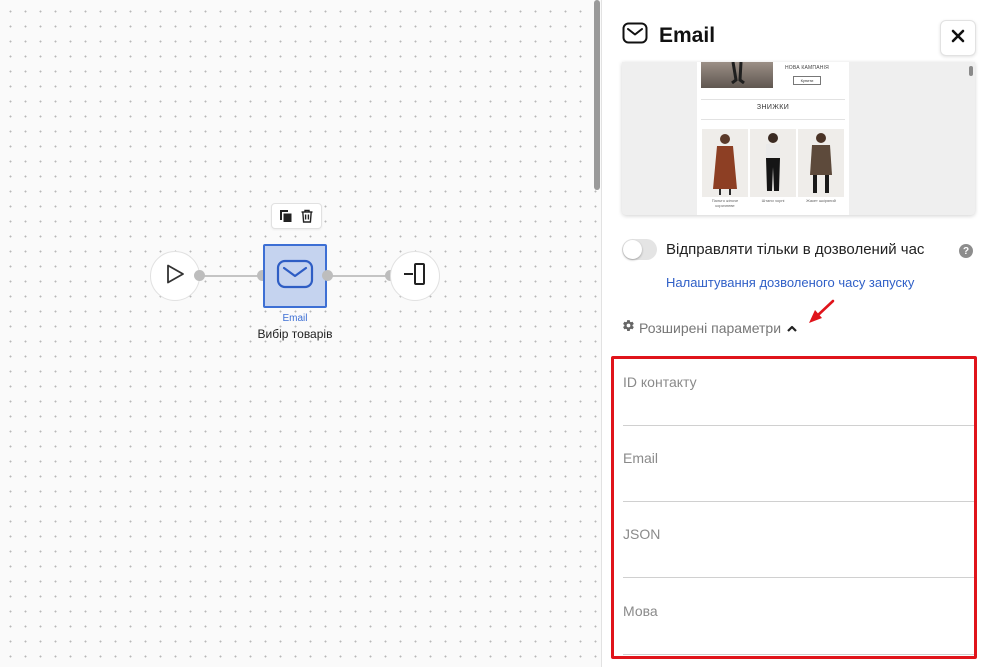  Describe the element at coordinates (798, 547) in the screenshot. I see `json-field: JSON` at that location.